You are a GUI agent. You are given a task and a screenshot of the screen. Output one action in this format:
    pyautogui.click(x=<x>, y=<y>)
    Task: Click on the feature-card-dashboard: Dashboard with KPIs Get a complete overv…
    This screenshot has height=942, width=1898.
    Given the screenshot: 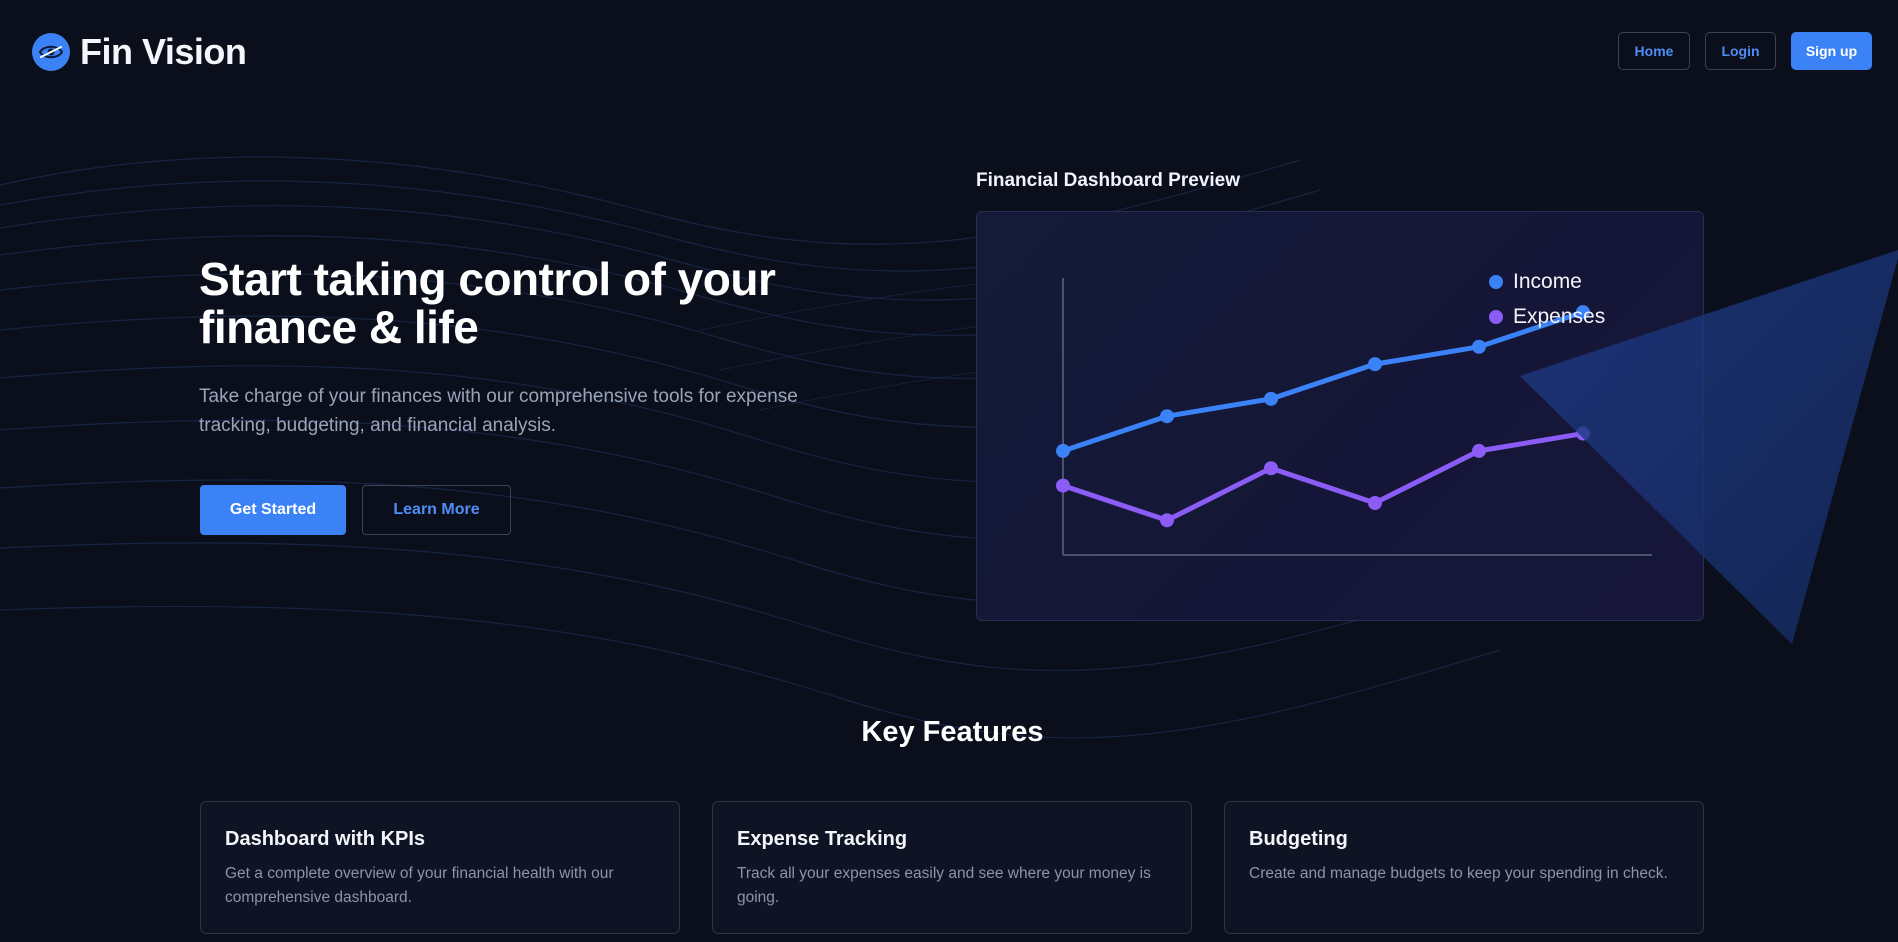 What is the action you would take?
    pyautogui.click(x=440, y=867)
    